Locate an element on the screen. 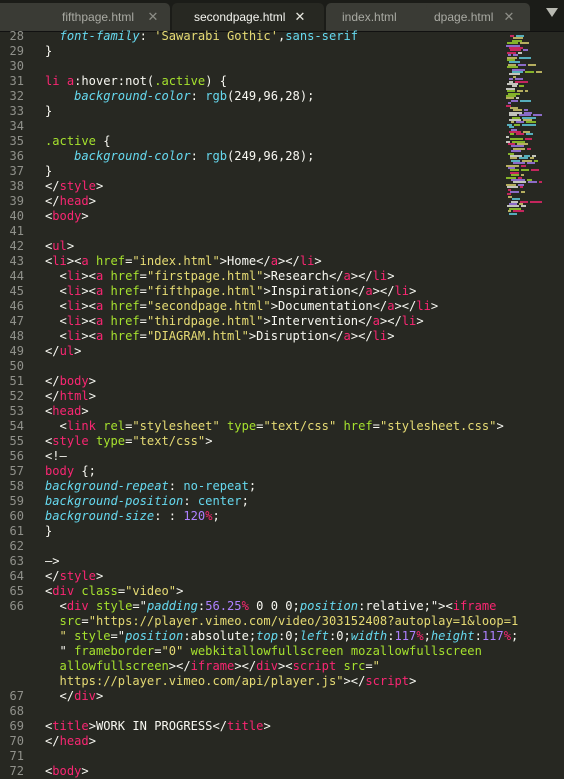 The width and height of the screenshot is (564, 779). code-token: =" is located at coordinates (118, 636).